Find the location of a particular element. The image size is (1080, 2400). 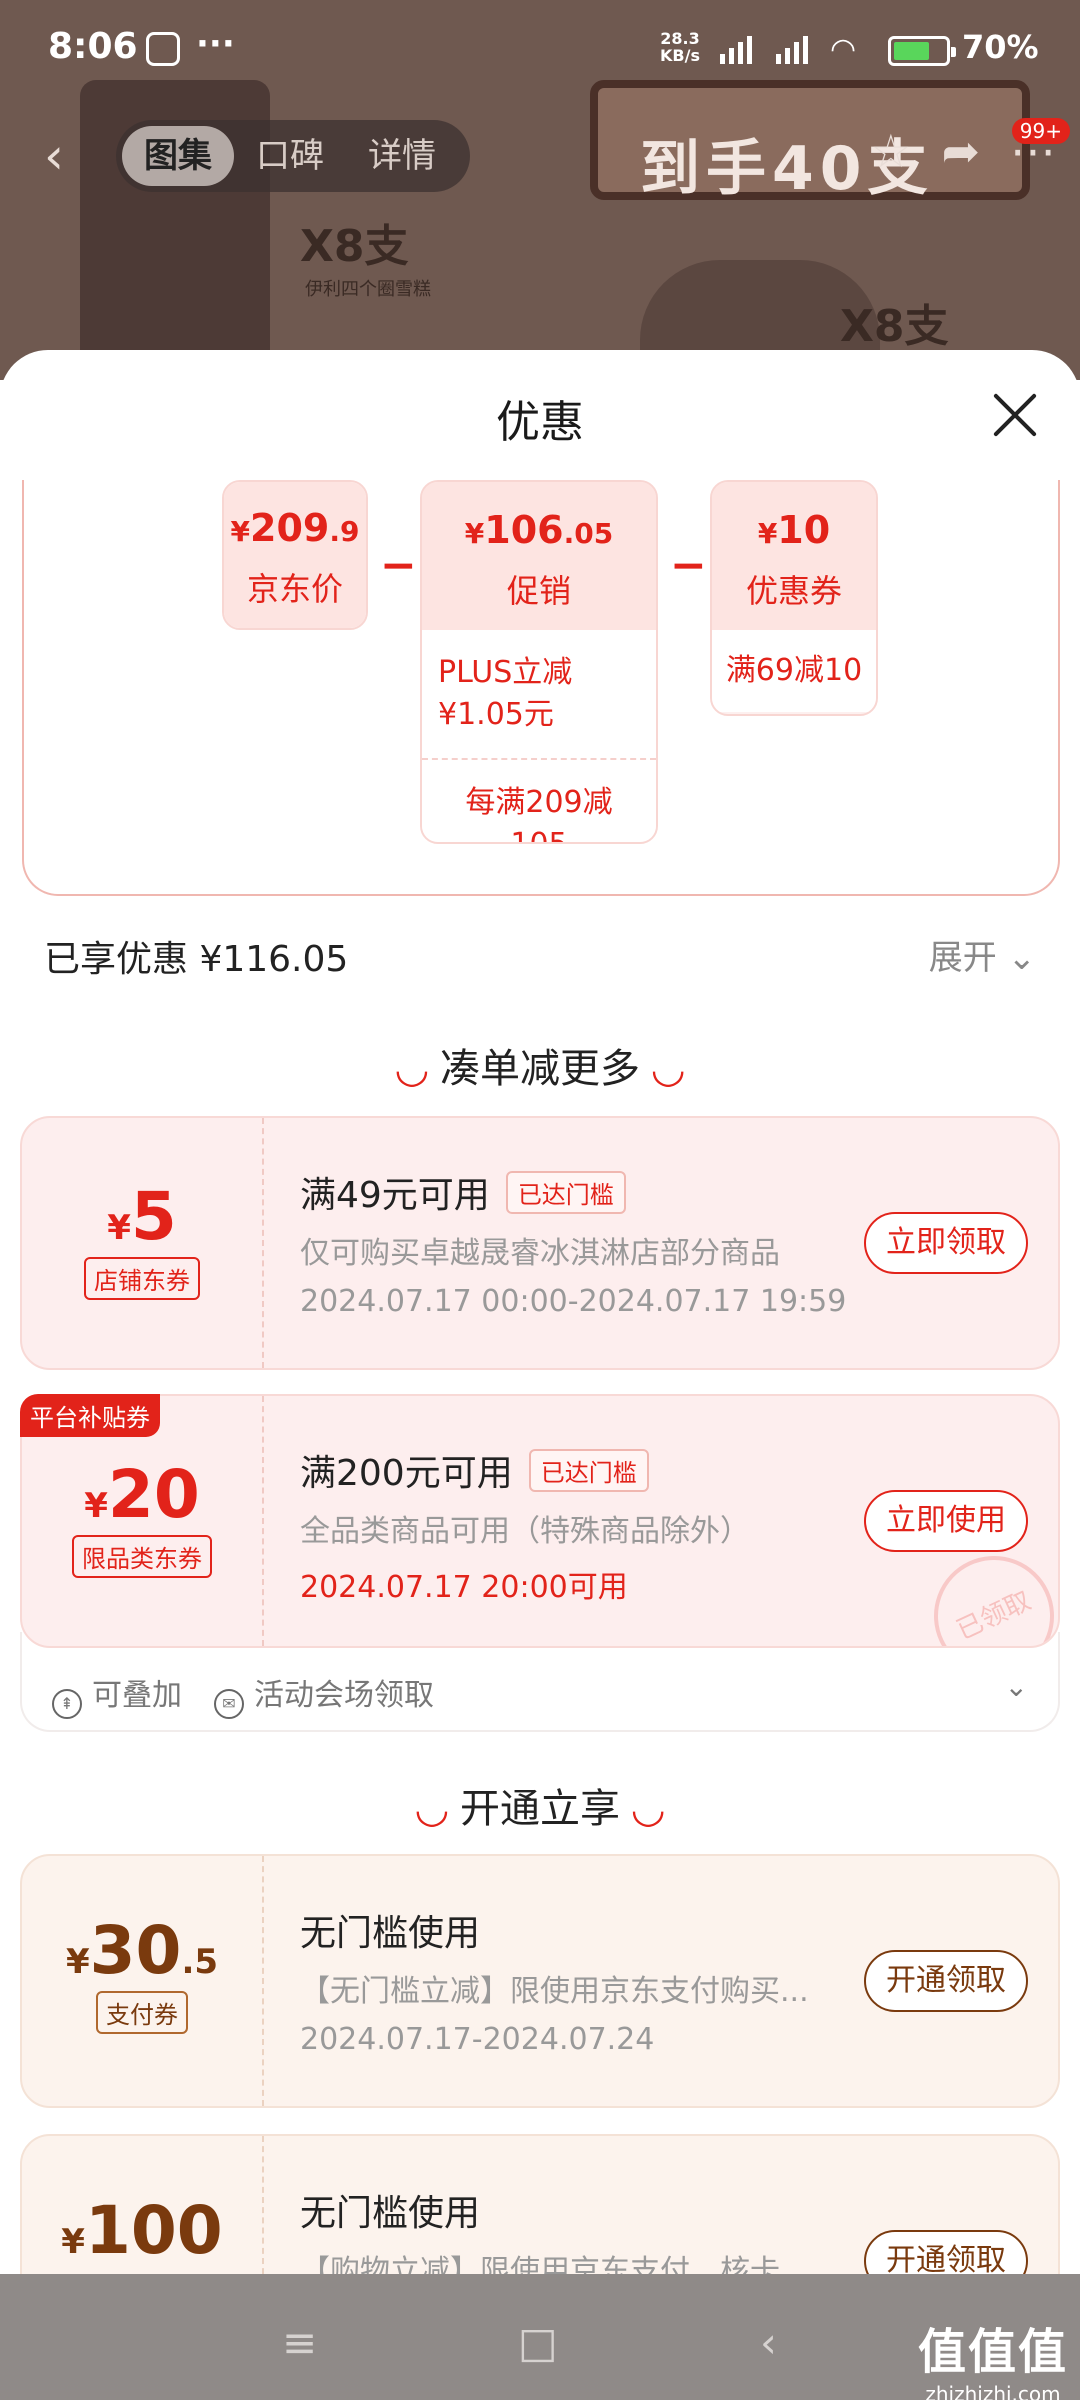

expand-button: 展开 ⌄ is located at coordinates (982, 954).